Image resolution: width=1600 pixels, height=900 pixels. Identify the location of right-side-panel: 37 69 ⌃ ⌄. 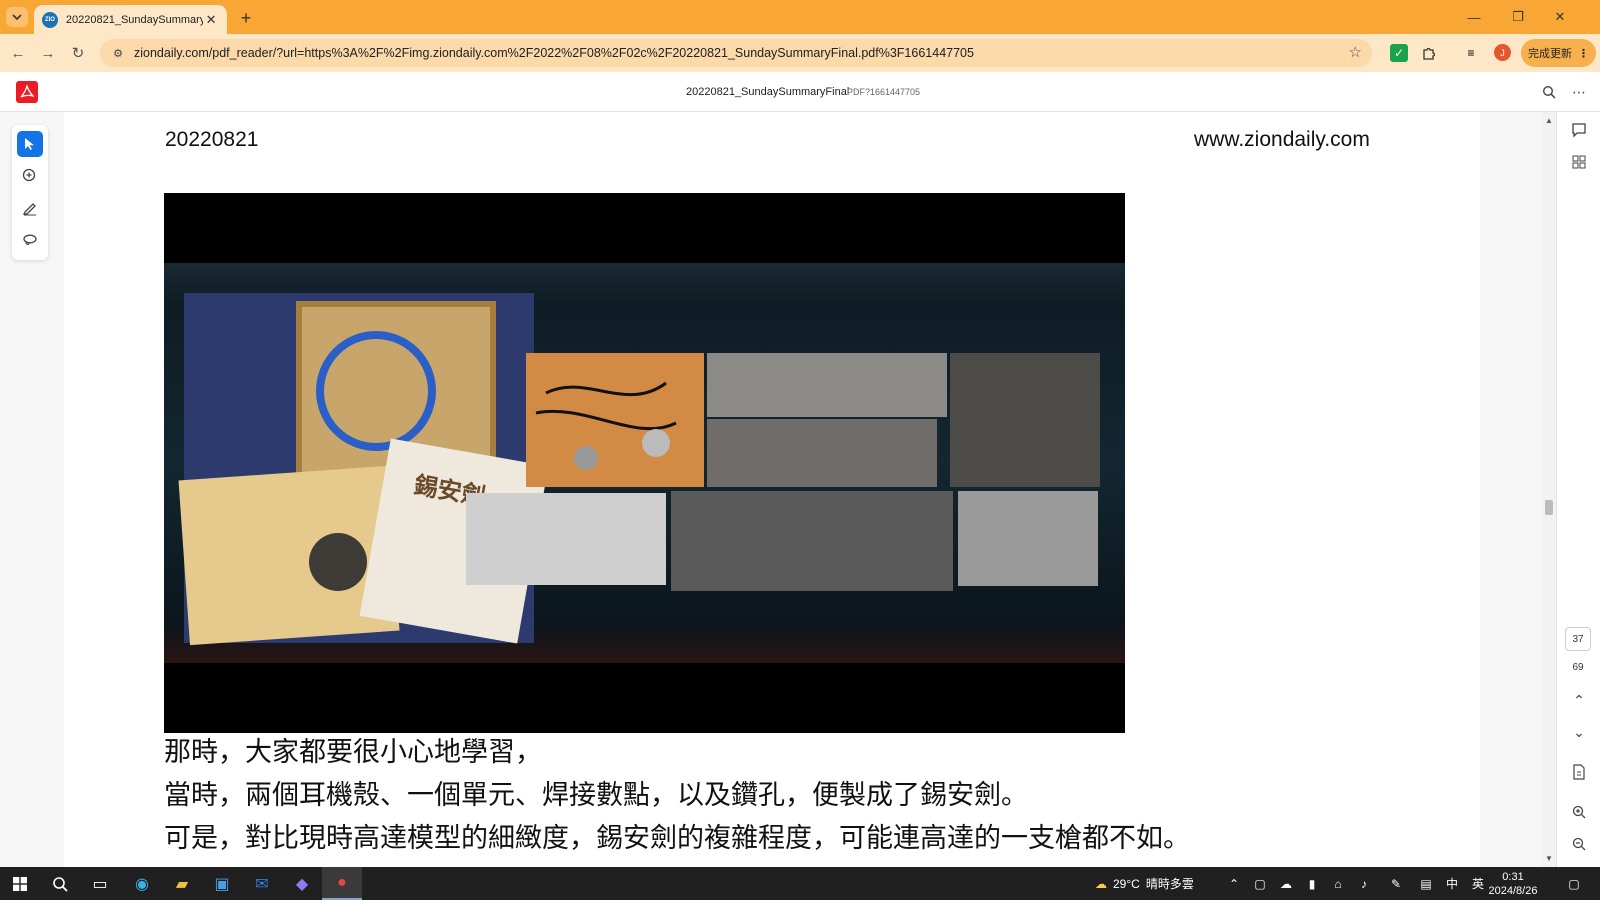
(1578, 489).